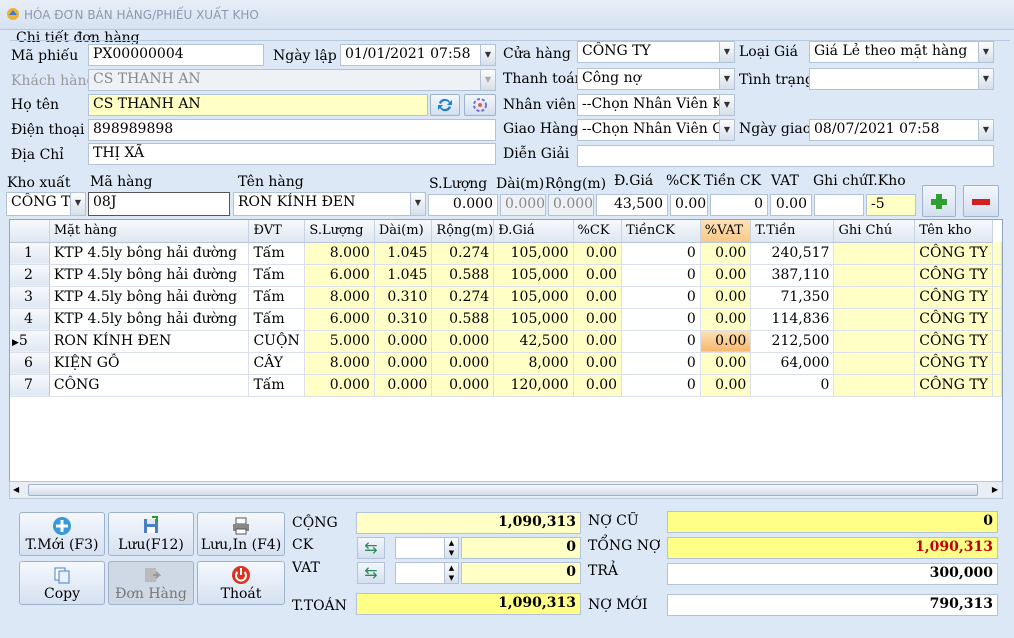  What do you see at coordinates (656, 105) in the screenshot?
I see `nhan-vien-select: --Chọn Nhân Viên Kin ▼` at bounding box center [656, 105].